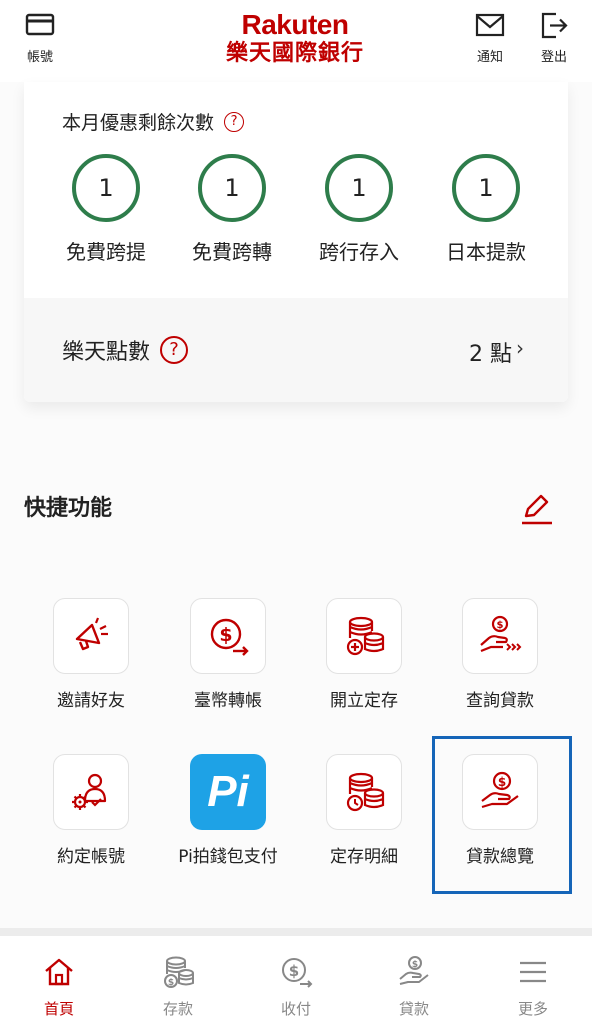  Describe the element at coordinates (359, 252) in the screenshot. I see `counter-label: 跨行存入` at that location.